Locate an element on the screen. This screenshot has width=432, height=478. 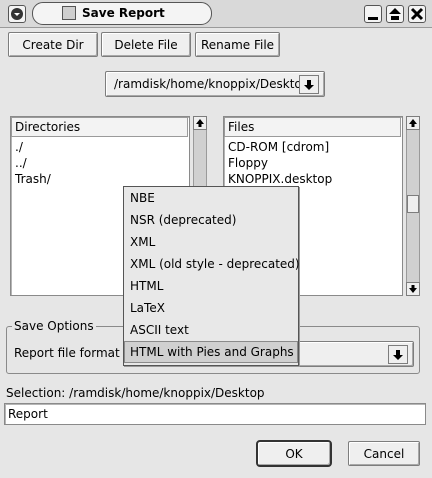
file-item-knoppix-desktop: KNOPPIX.desktop is located at coordinates (313, 179).